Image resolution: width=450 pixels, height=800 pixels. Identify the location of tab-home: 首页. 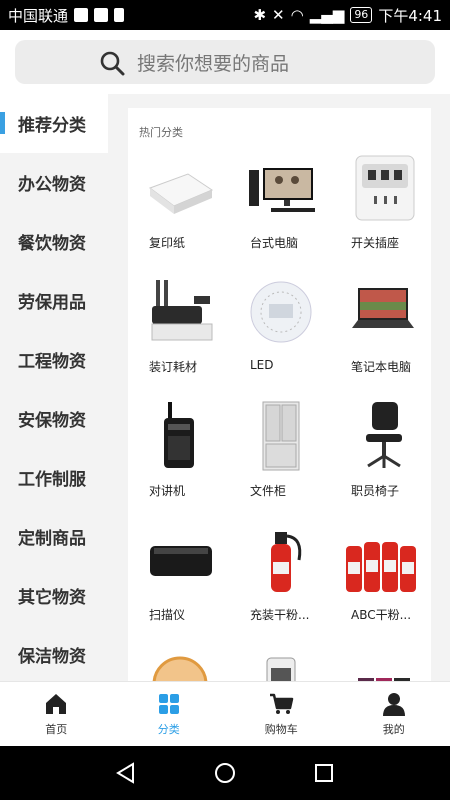
(56, 714).